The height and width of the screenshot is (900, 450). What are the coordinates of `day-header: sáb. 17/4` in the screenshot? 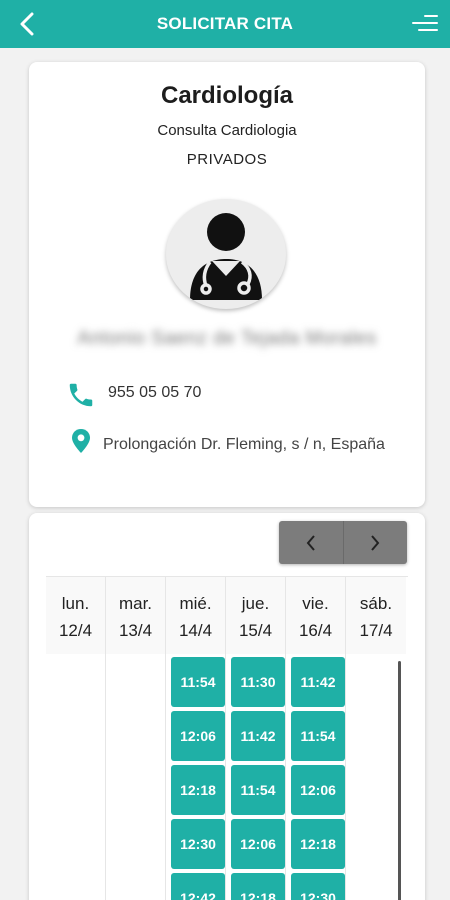 It's located at (376, 615).